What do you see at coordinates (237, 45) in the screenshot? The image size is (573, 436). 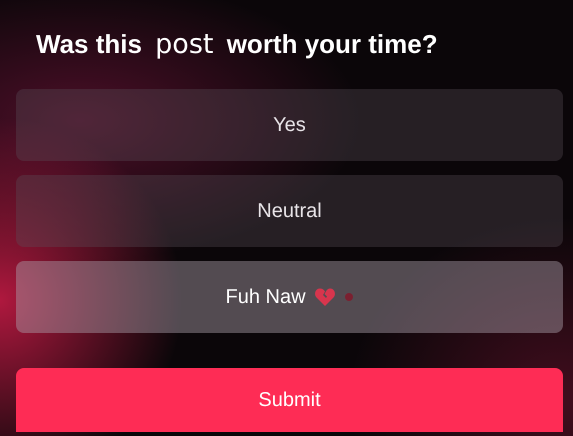 I see `question-title: Was this post worth your time?` at bounding box center [237, 45].